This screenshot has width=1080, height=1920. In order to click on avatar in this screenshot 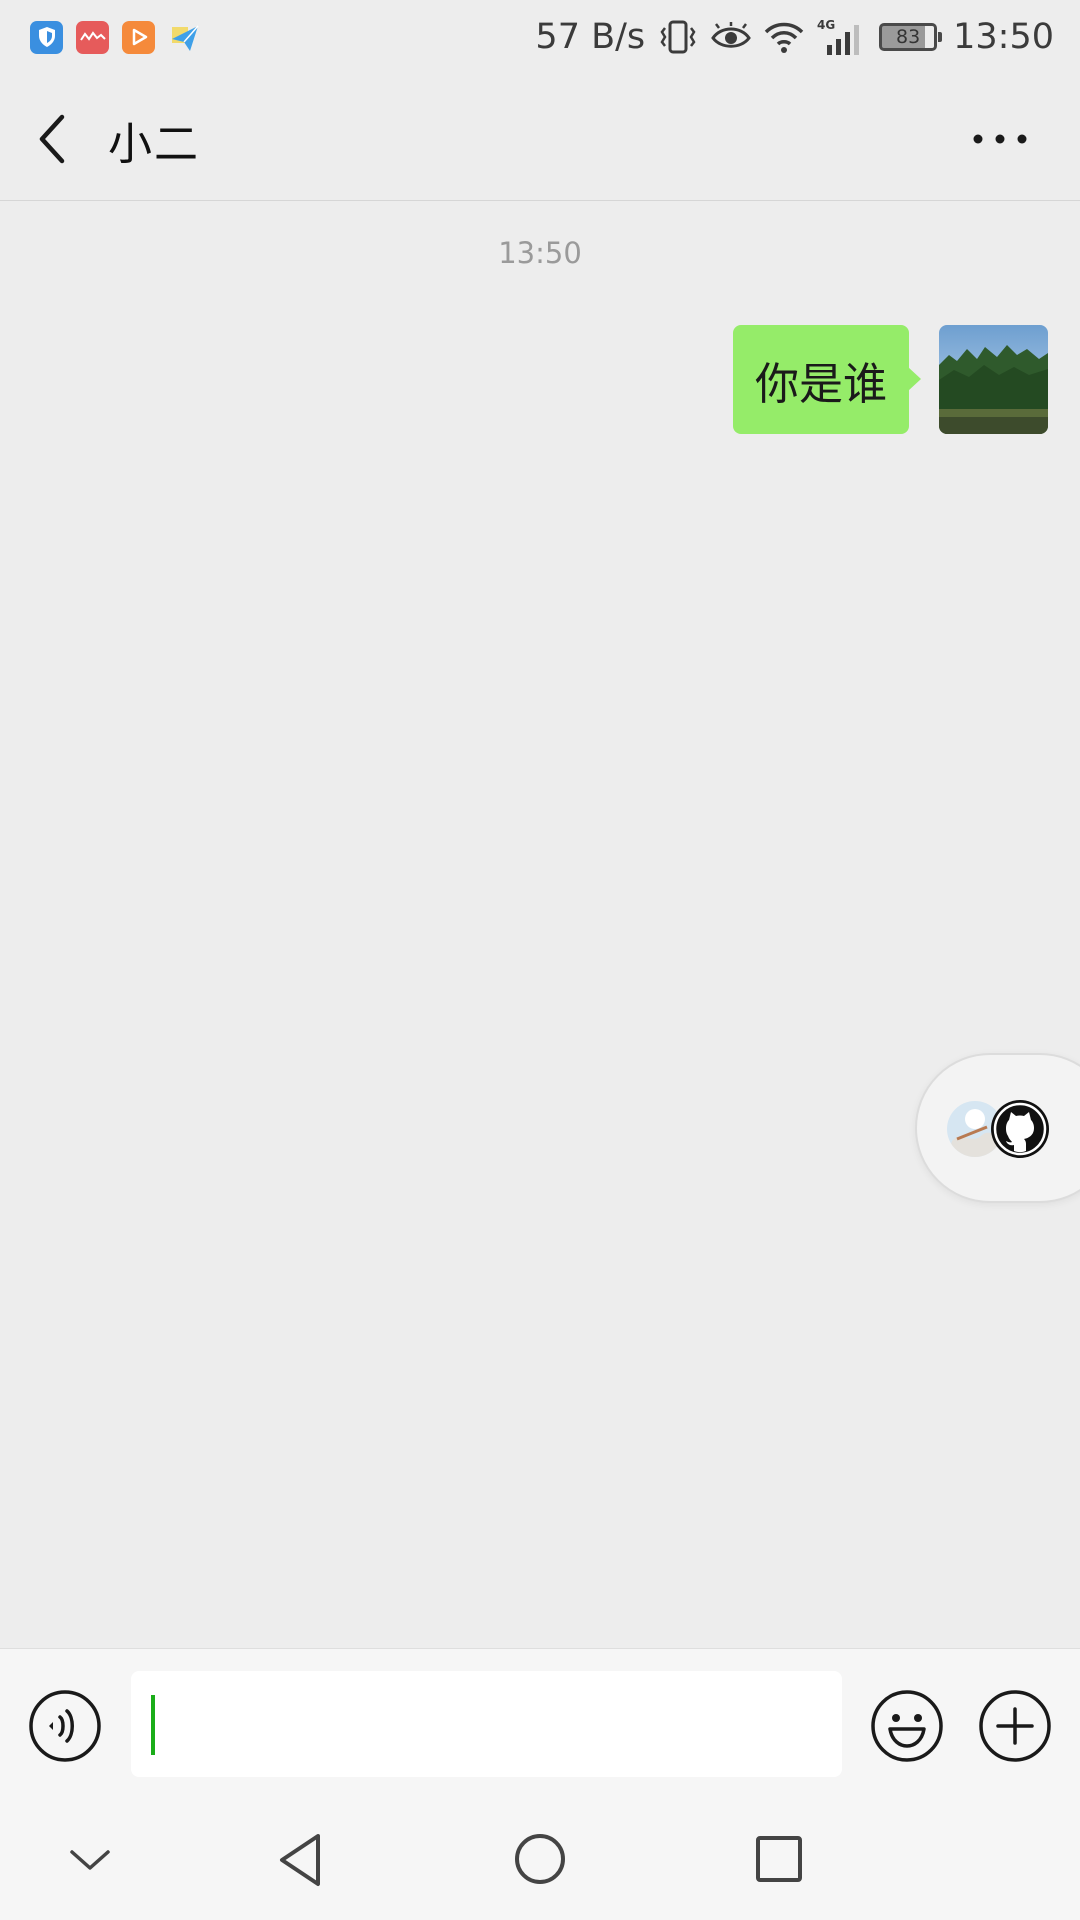, I will do `click(993, 379)`.